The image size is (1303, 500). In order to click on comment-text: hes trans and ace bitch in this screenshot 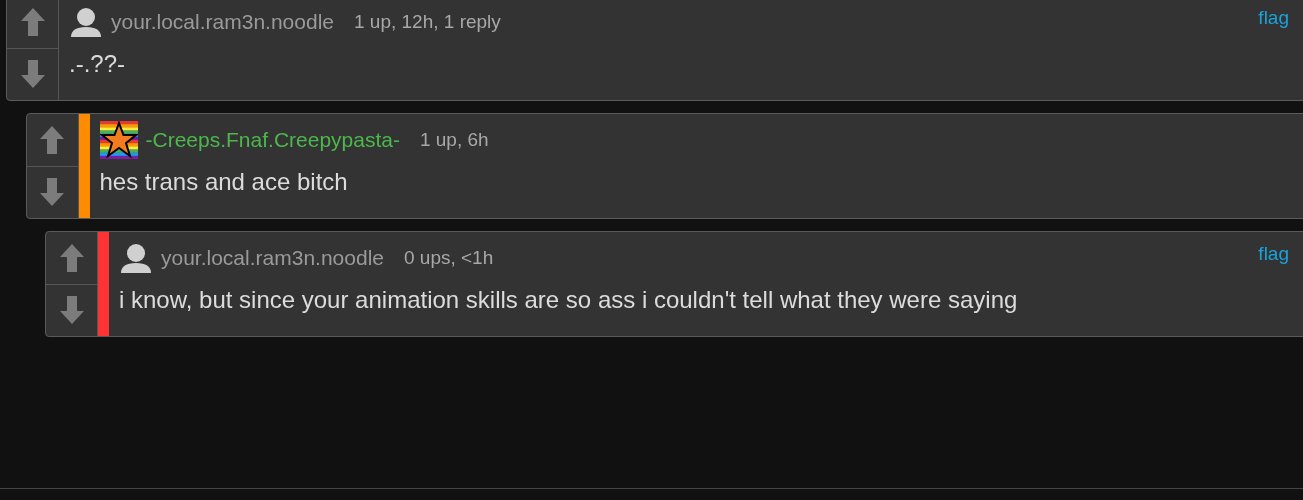, I will do `click(224, 182)`.